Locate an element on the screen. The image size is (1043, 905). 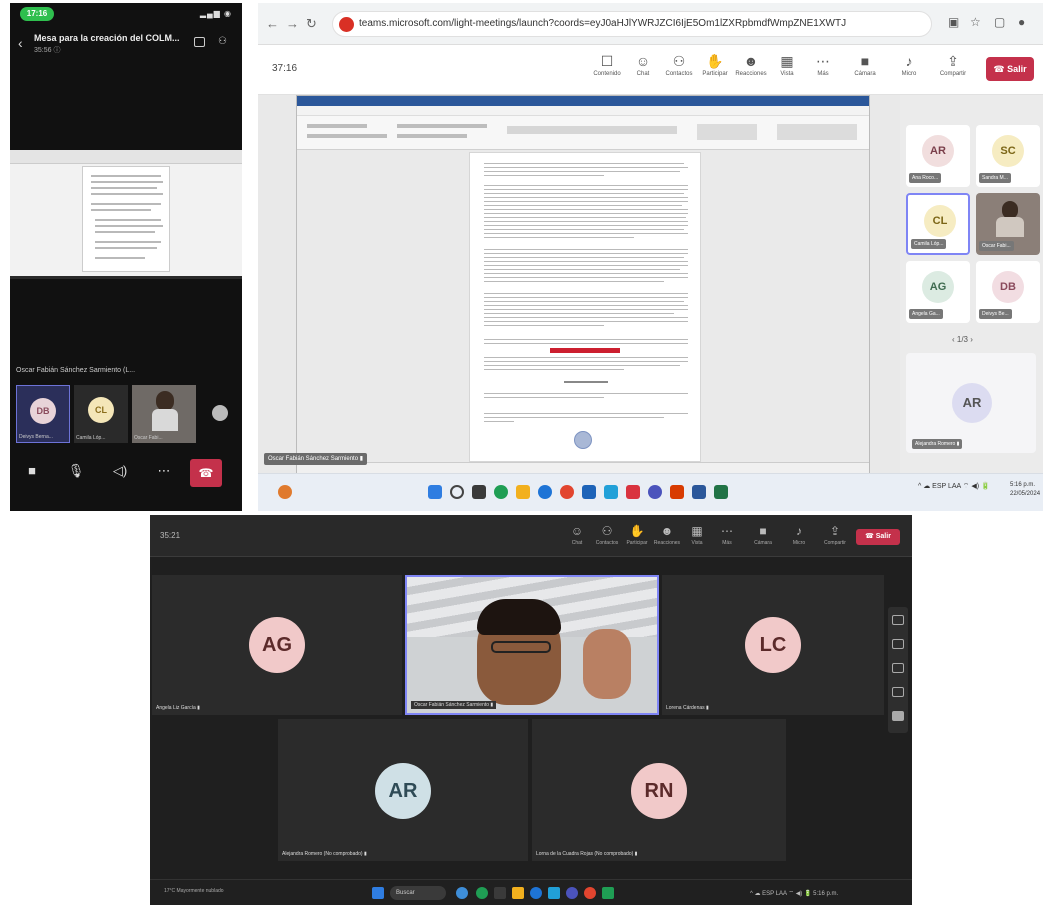
participant-tile is located at coordinates (220, 414).